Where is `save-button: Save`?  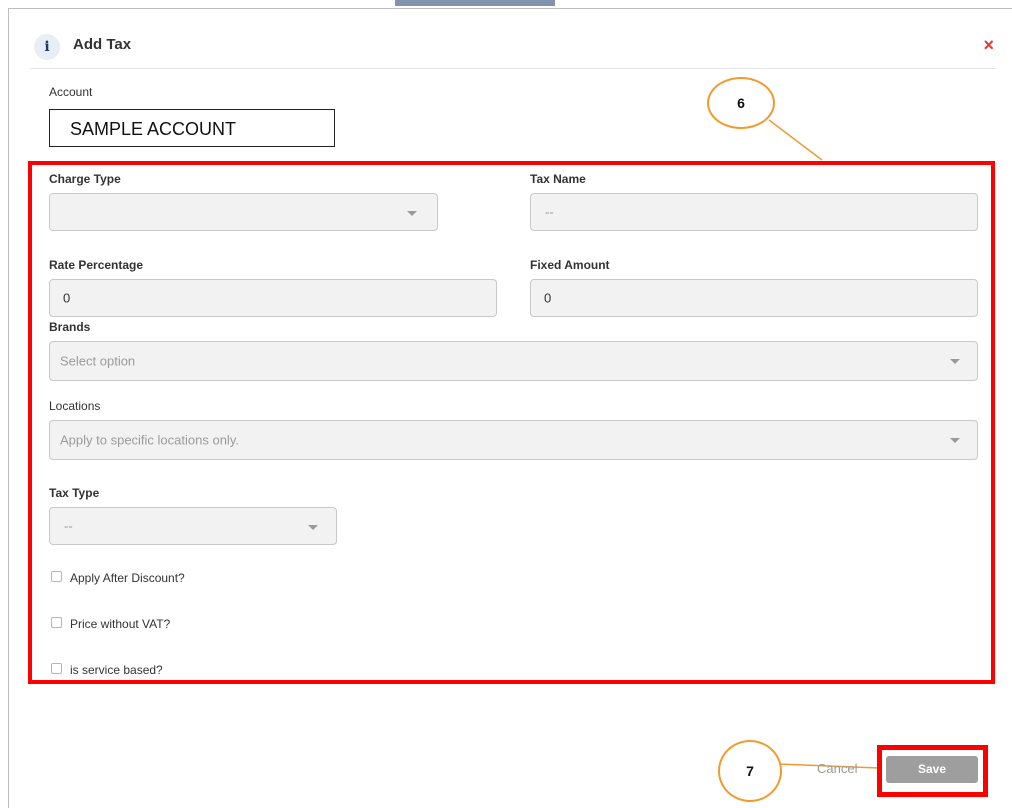
save-button: Save is located at coordinates (932, 769).